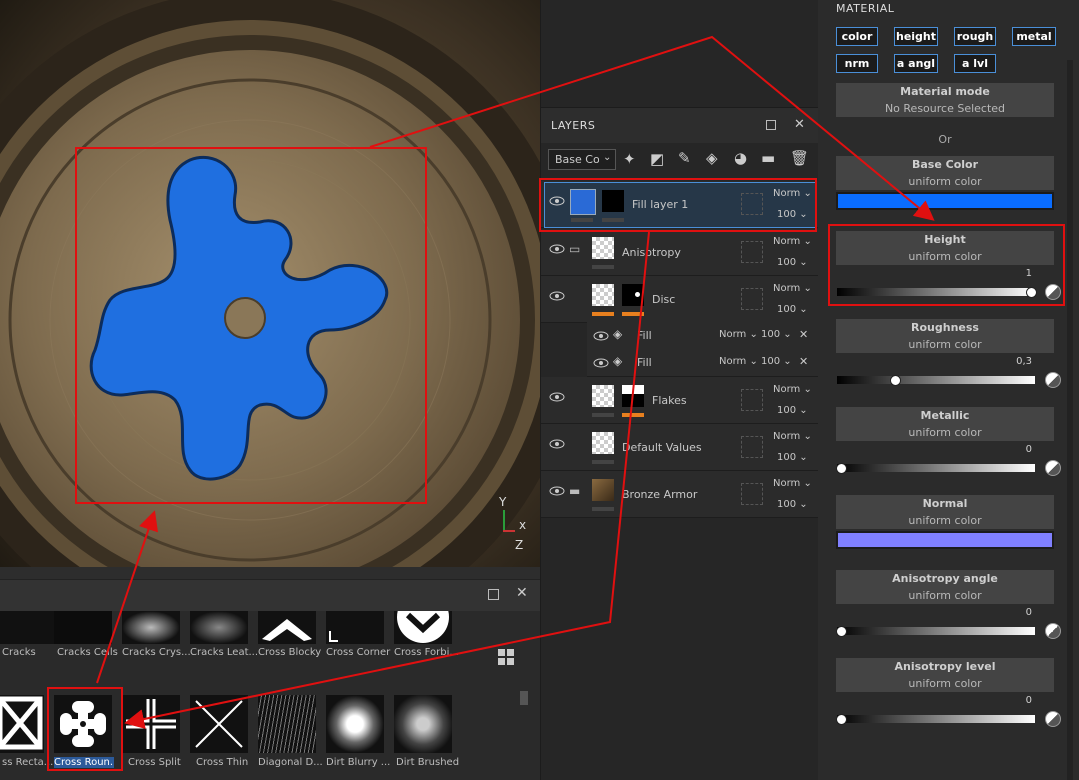 This screenshot has height=780, width=1079. I want to click on add-effect-icon: ✦, so click(629, 159).